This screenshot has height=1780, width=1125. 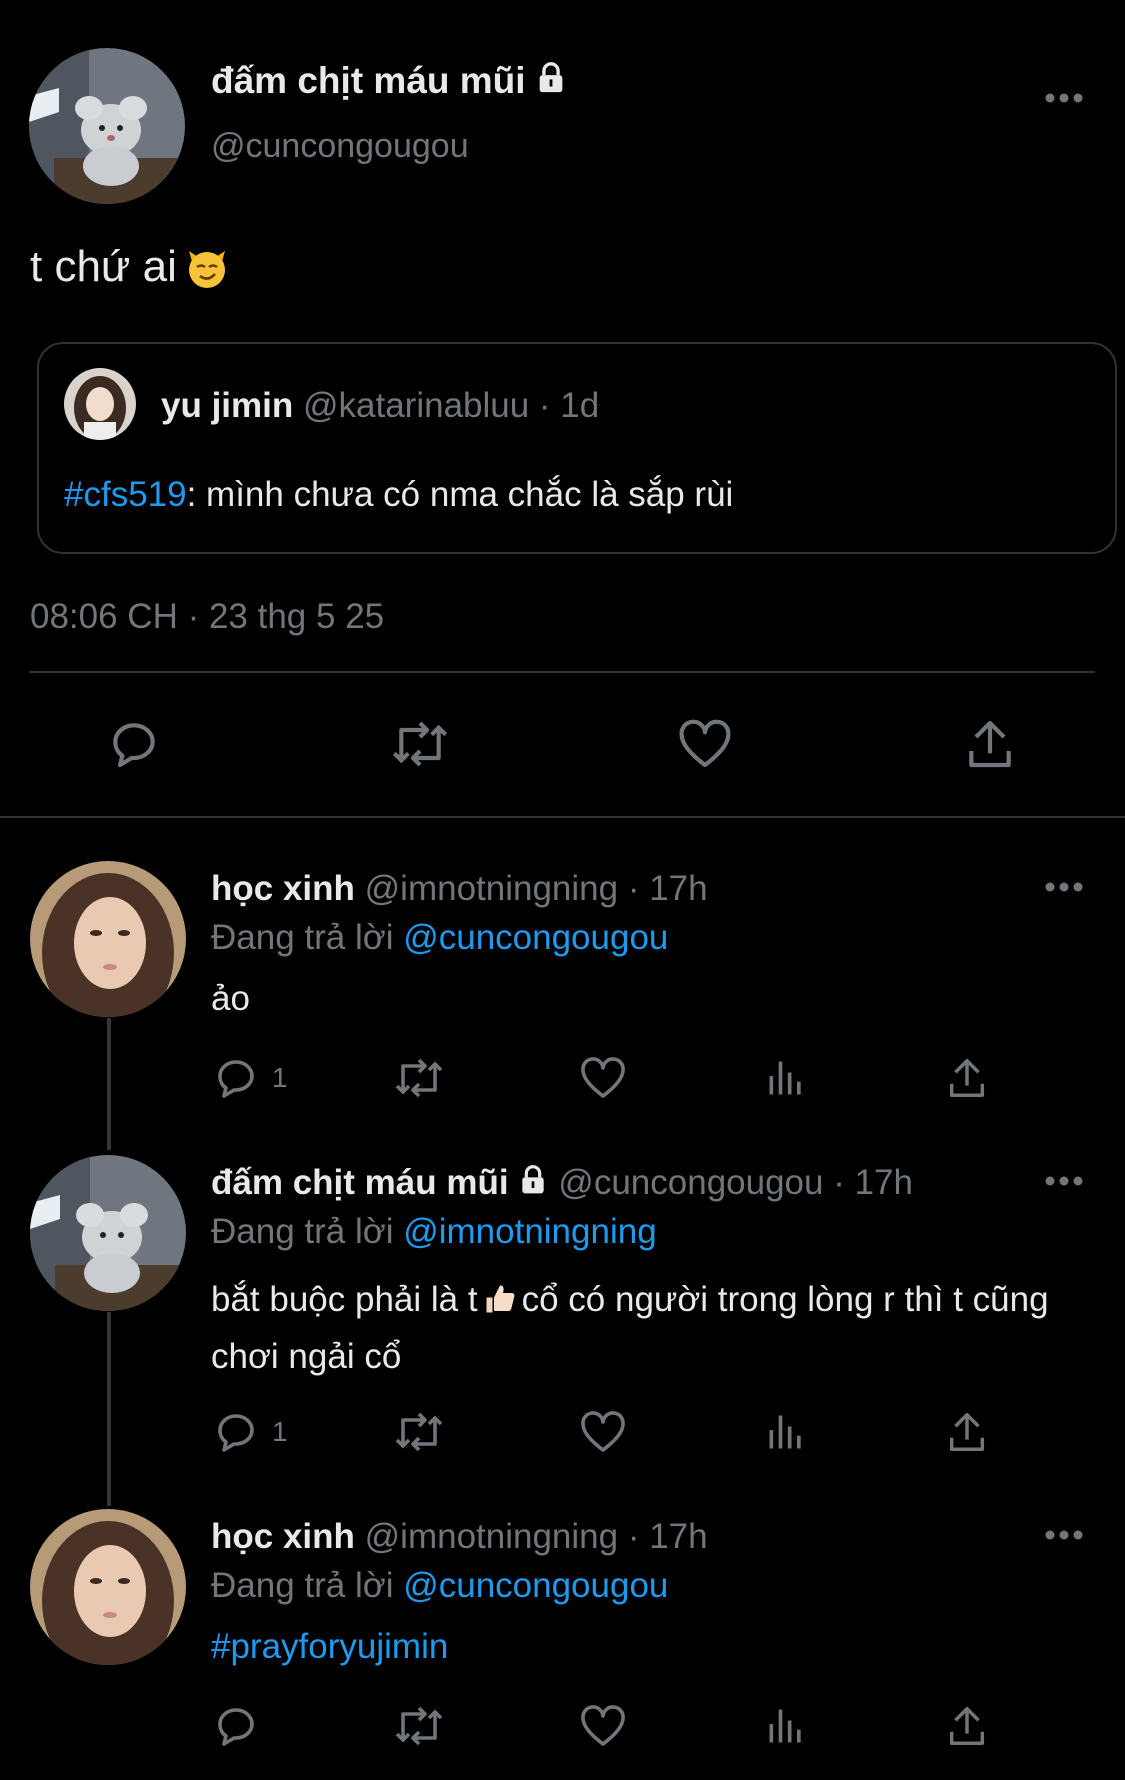 I want to click on quote-header: yu jimin @katarinabluu · 1d, so click(x=380, y=406).